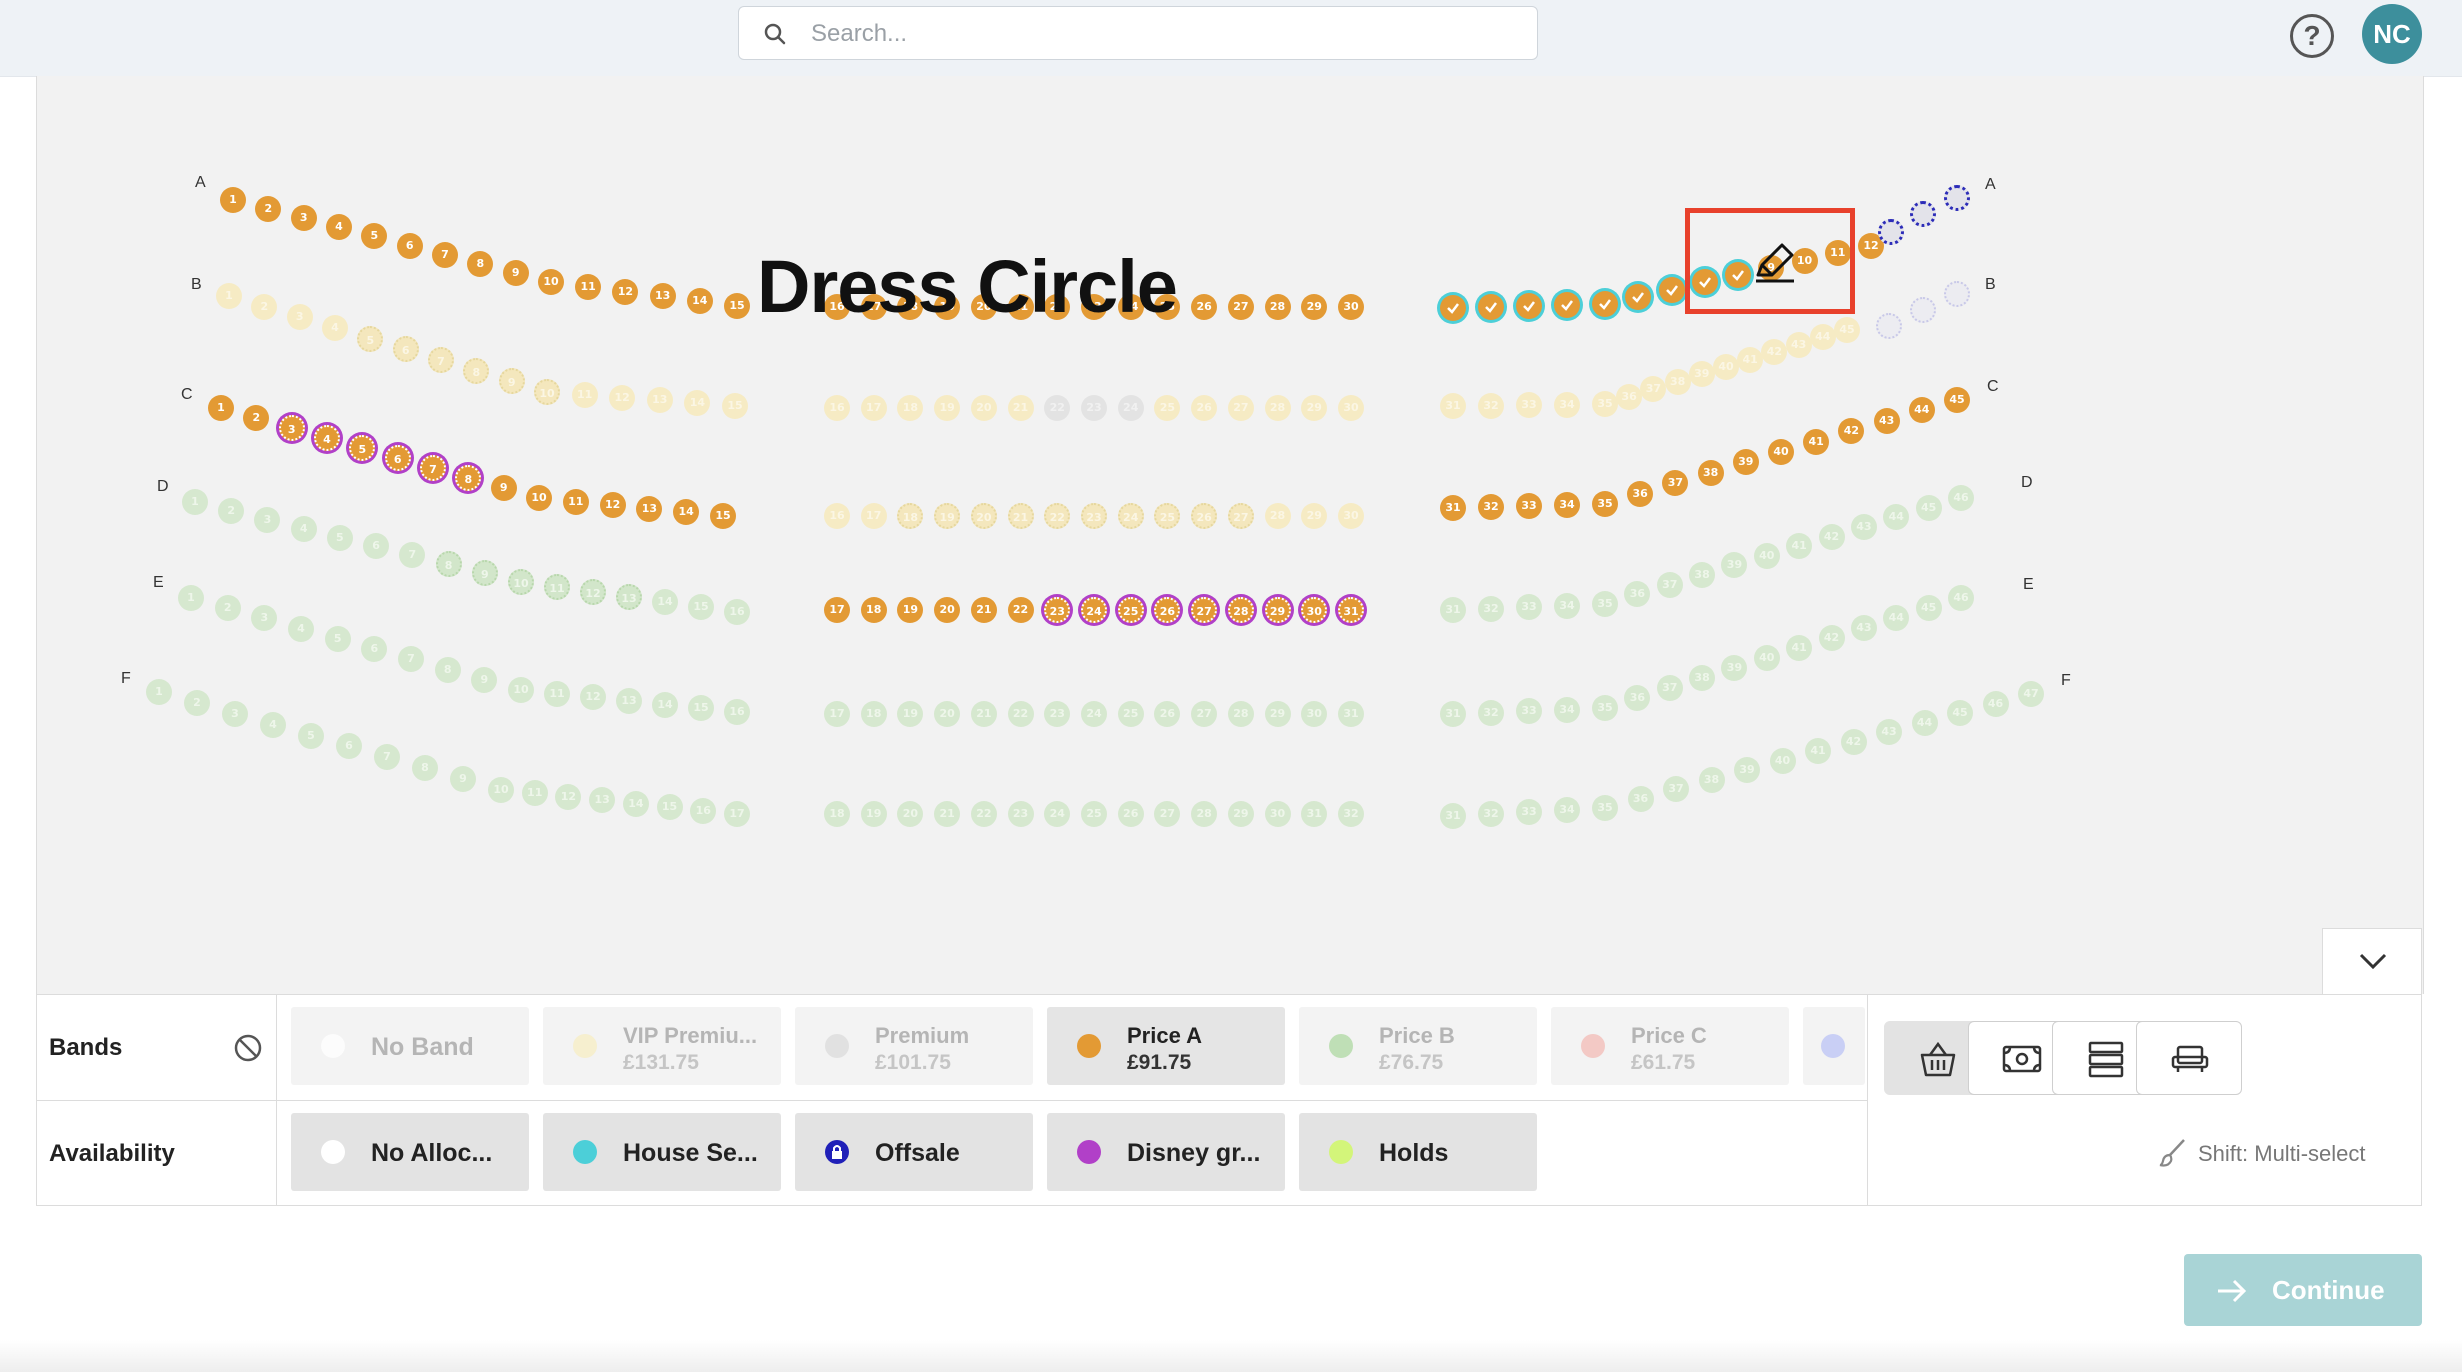  I want to click on seat: 8, so click(476, 370).